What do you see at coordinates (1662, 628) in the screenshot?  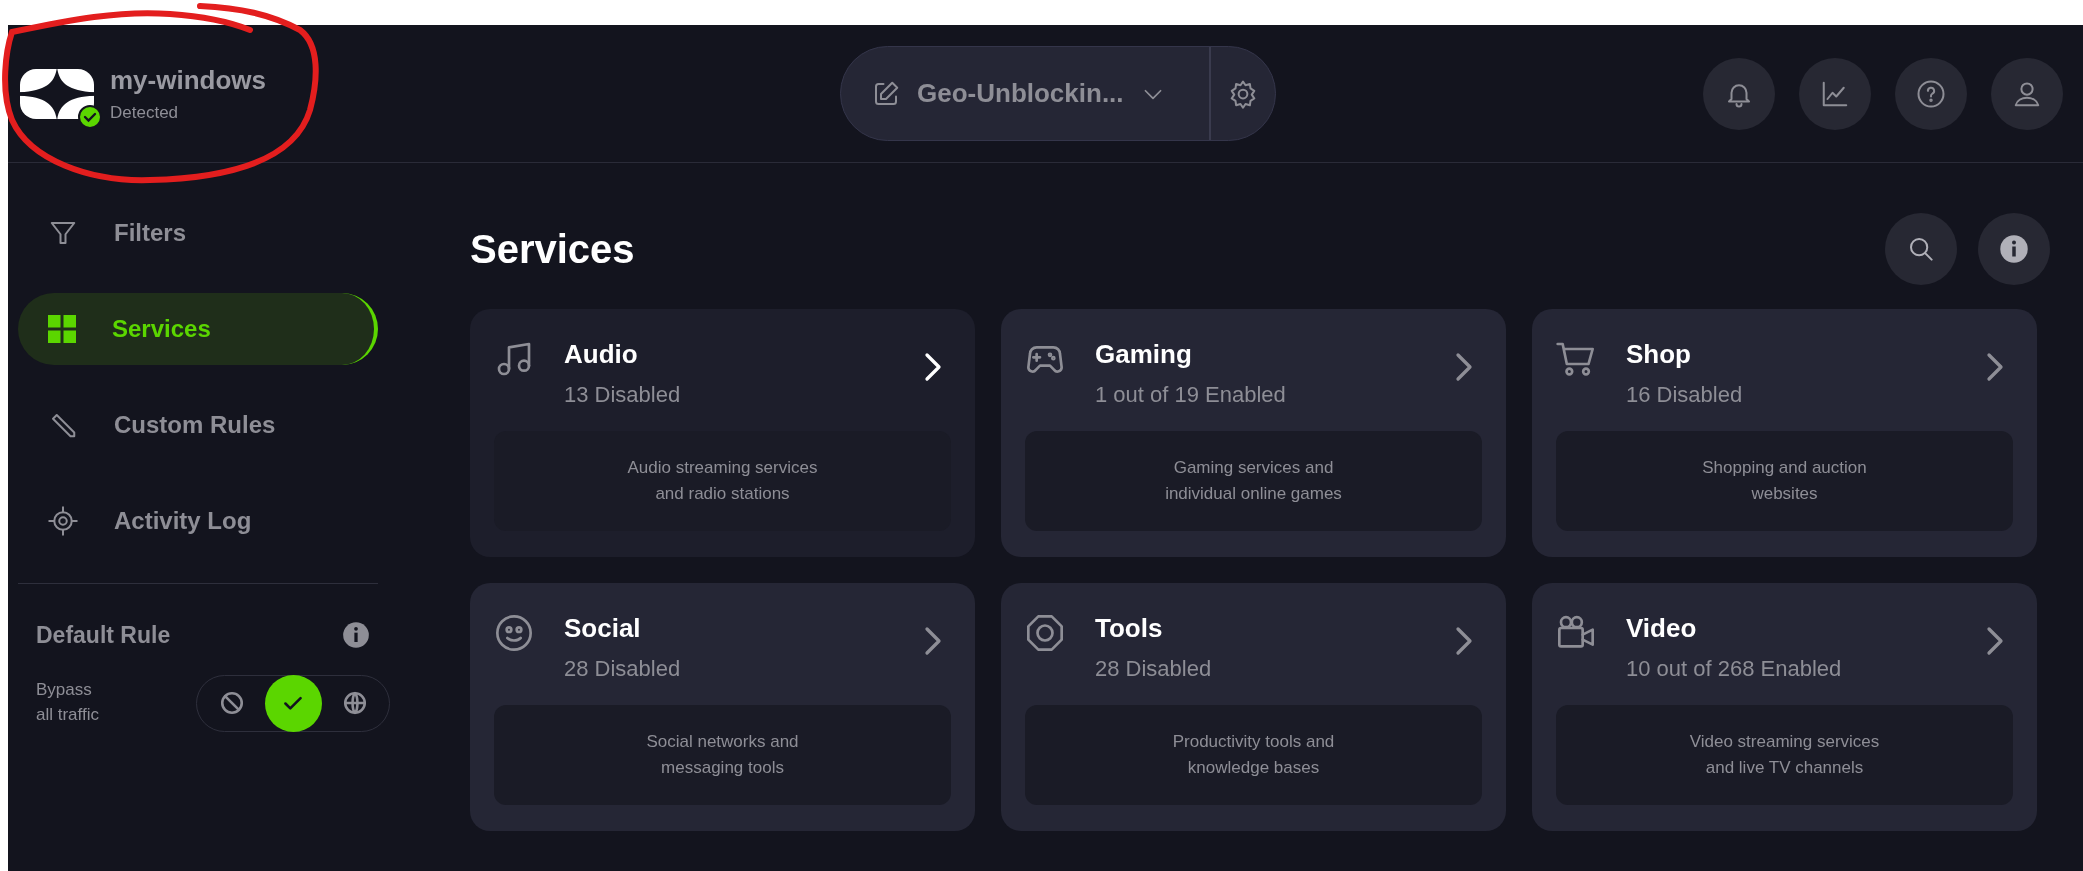 I see `category-name: Video` at bounding box center [1662, 628].